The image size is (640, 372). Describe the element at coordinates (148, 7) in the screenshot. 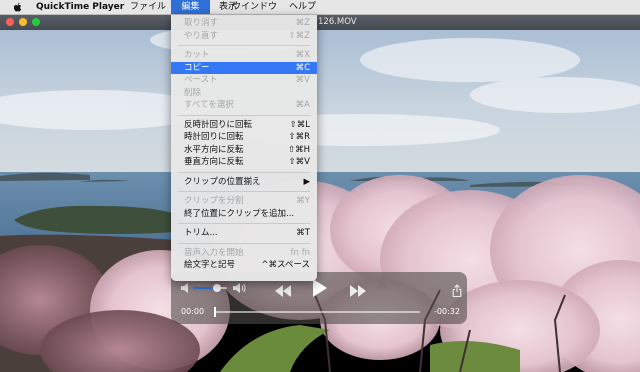

I see `menu-file: ファイル` at that location.